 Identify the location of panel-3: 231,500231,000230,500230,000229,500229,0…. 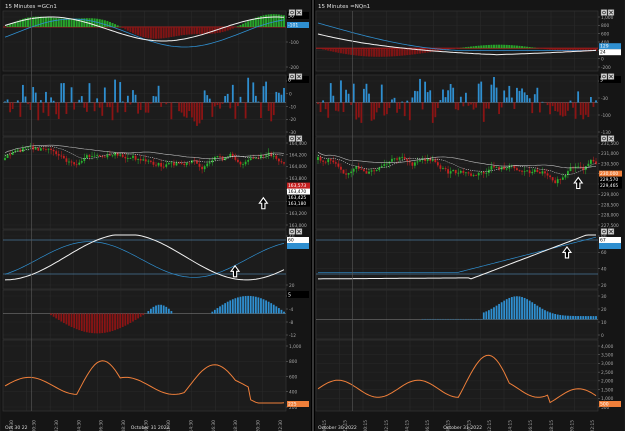
(467, 182).